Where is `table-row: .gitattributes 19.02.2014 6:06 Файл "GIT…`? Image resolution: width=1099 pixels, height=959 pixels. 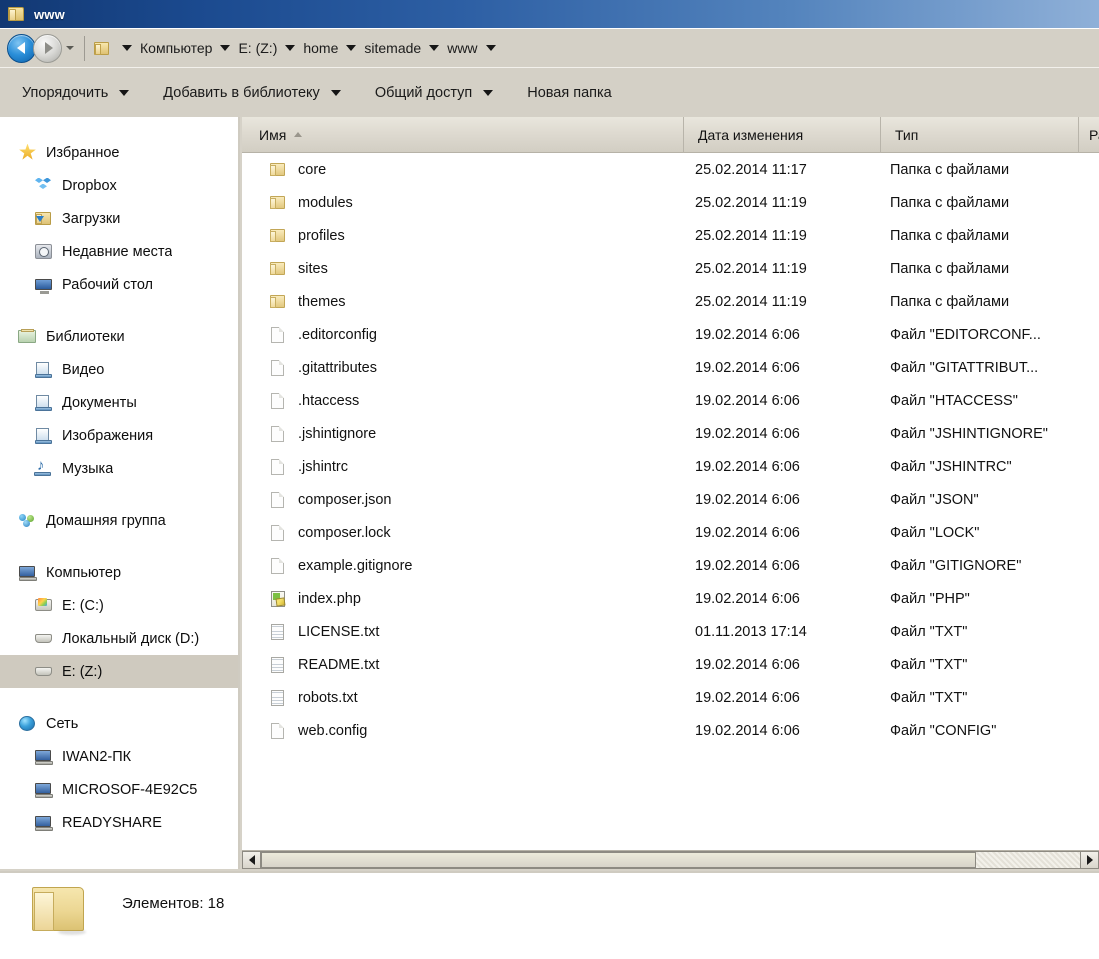 table-row: .gitattributes 19.02.2014 6:06 Файл "GIT… is located at coordinates (670, 367).